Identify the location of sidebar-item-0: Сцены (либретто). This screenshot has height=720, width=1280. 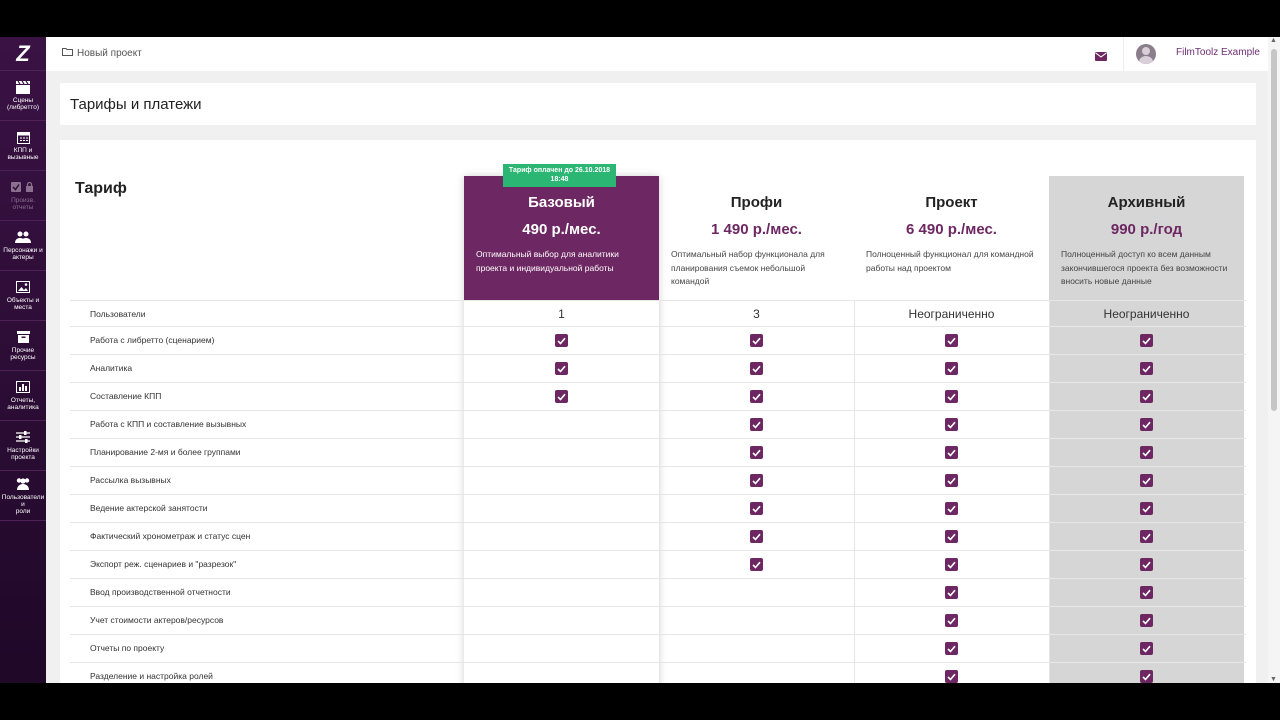
(23, 96).